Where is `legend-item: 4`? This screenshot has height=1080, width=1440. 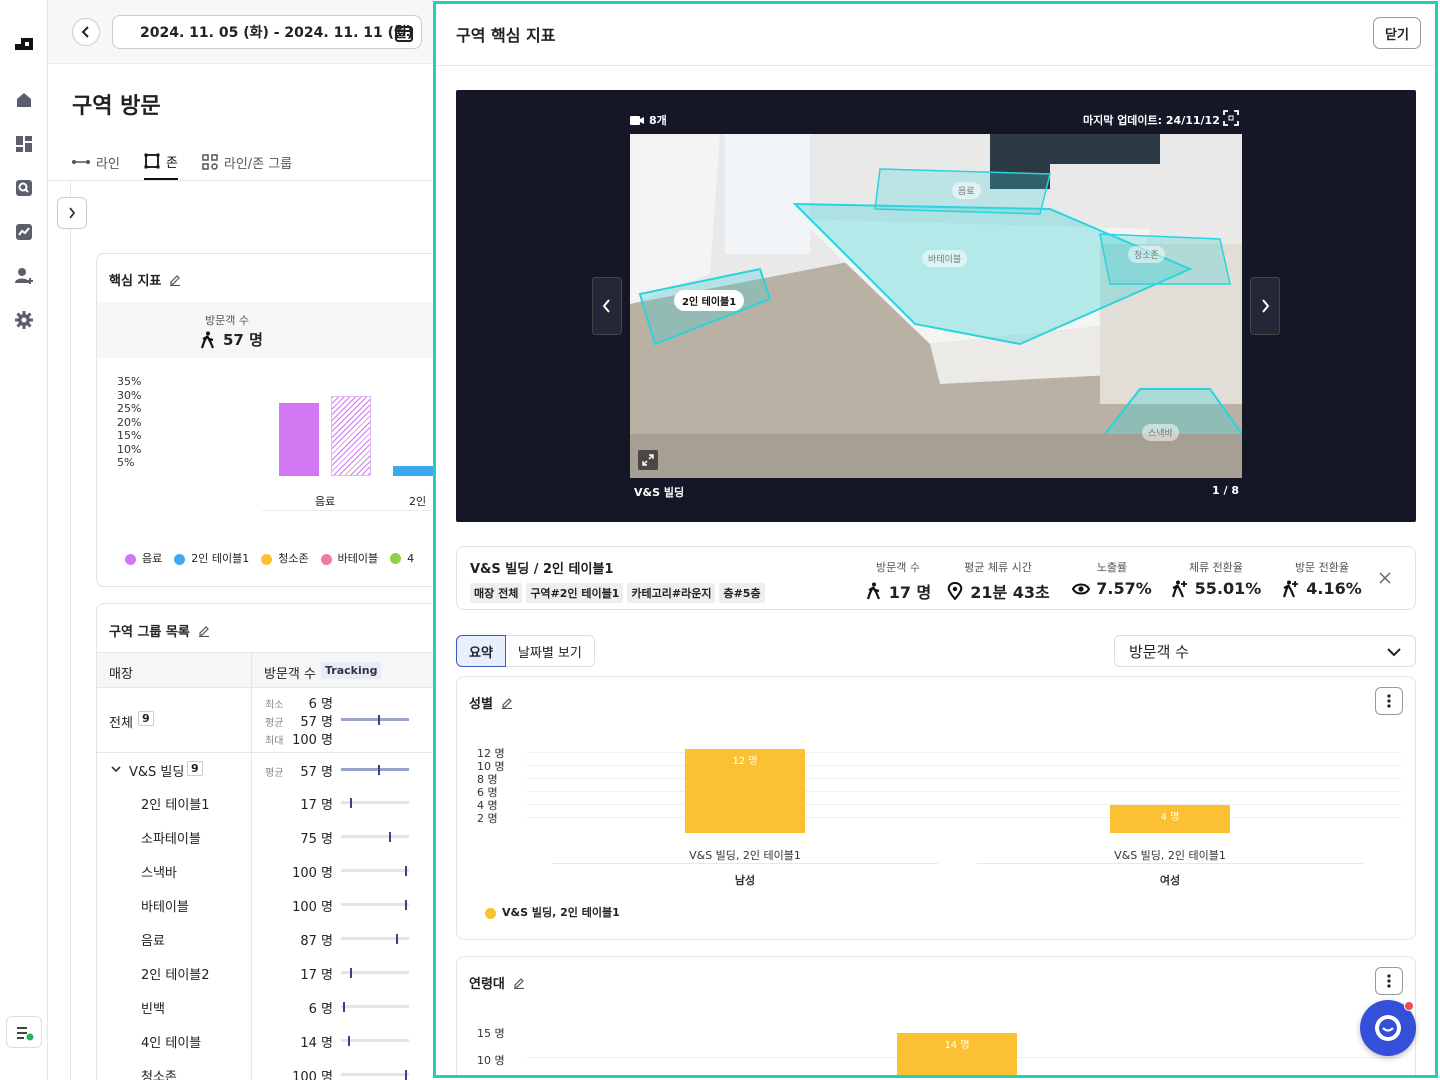 legend-item: 4 is located at coordinates (402, 558).